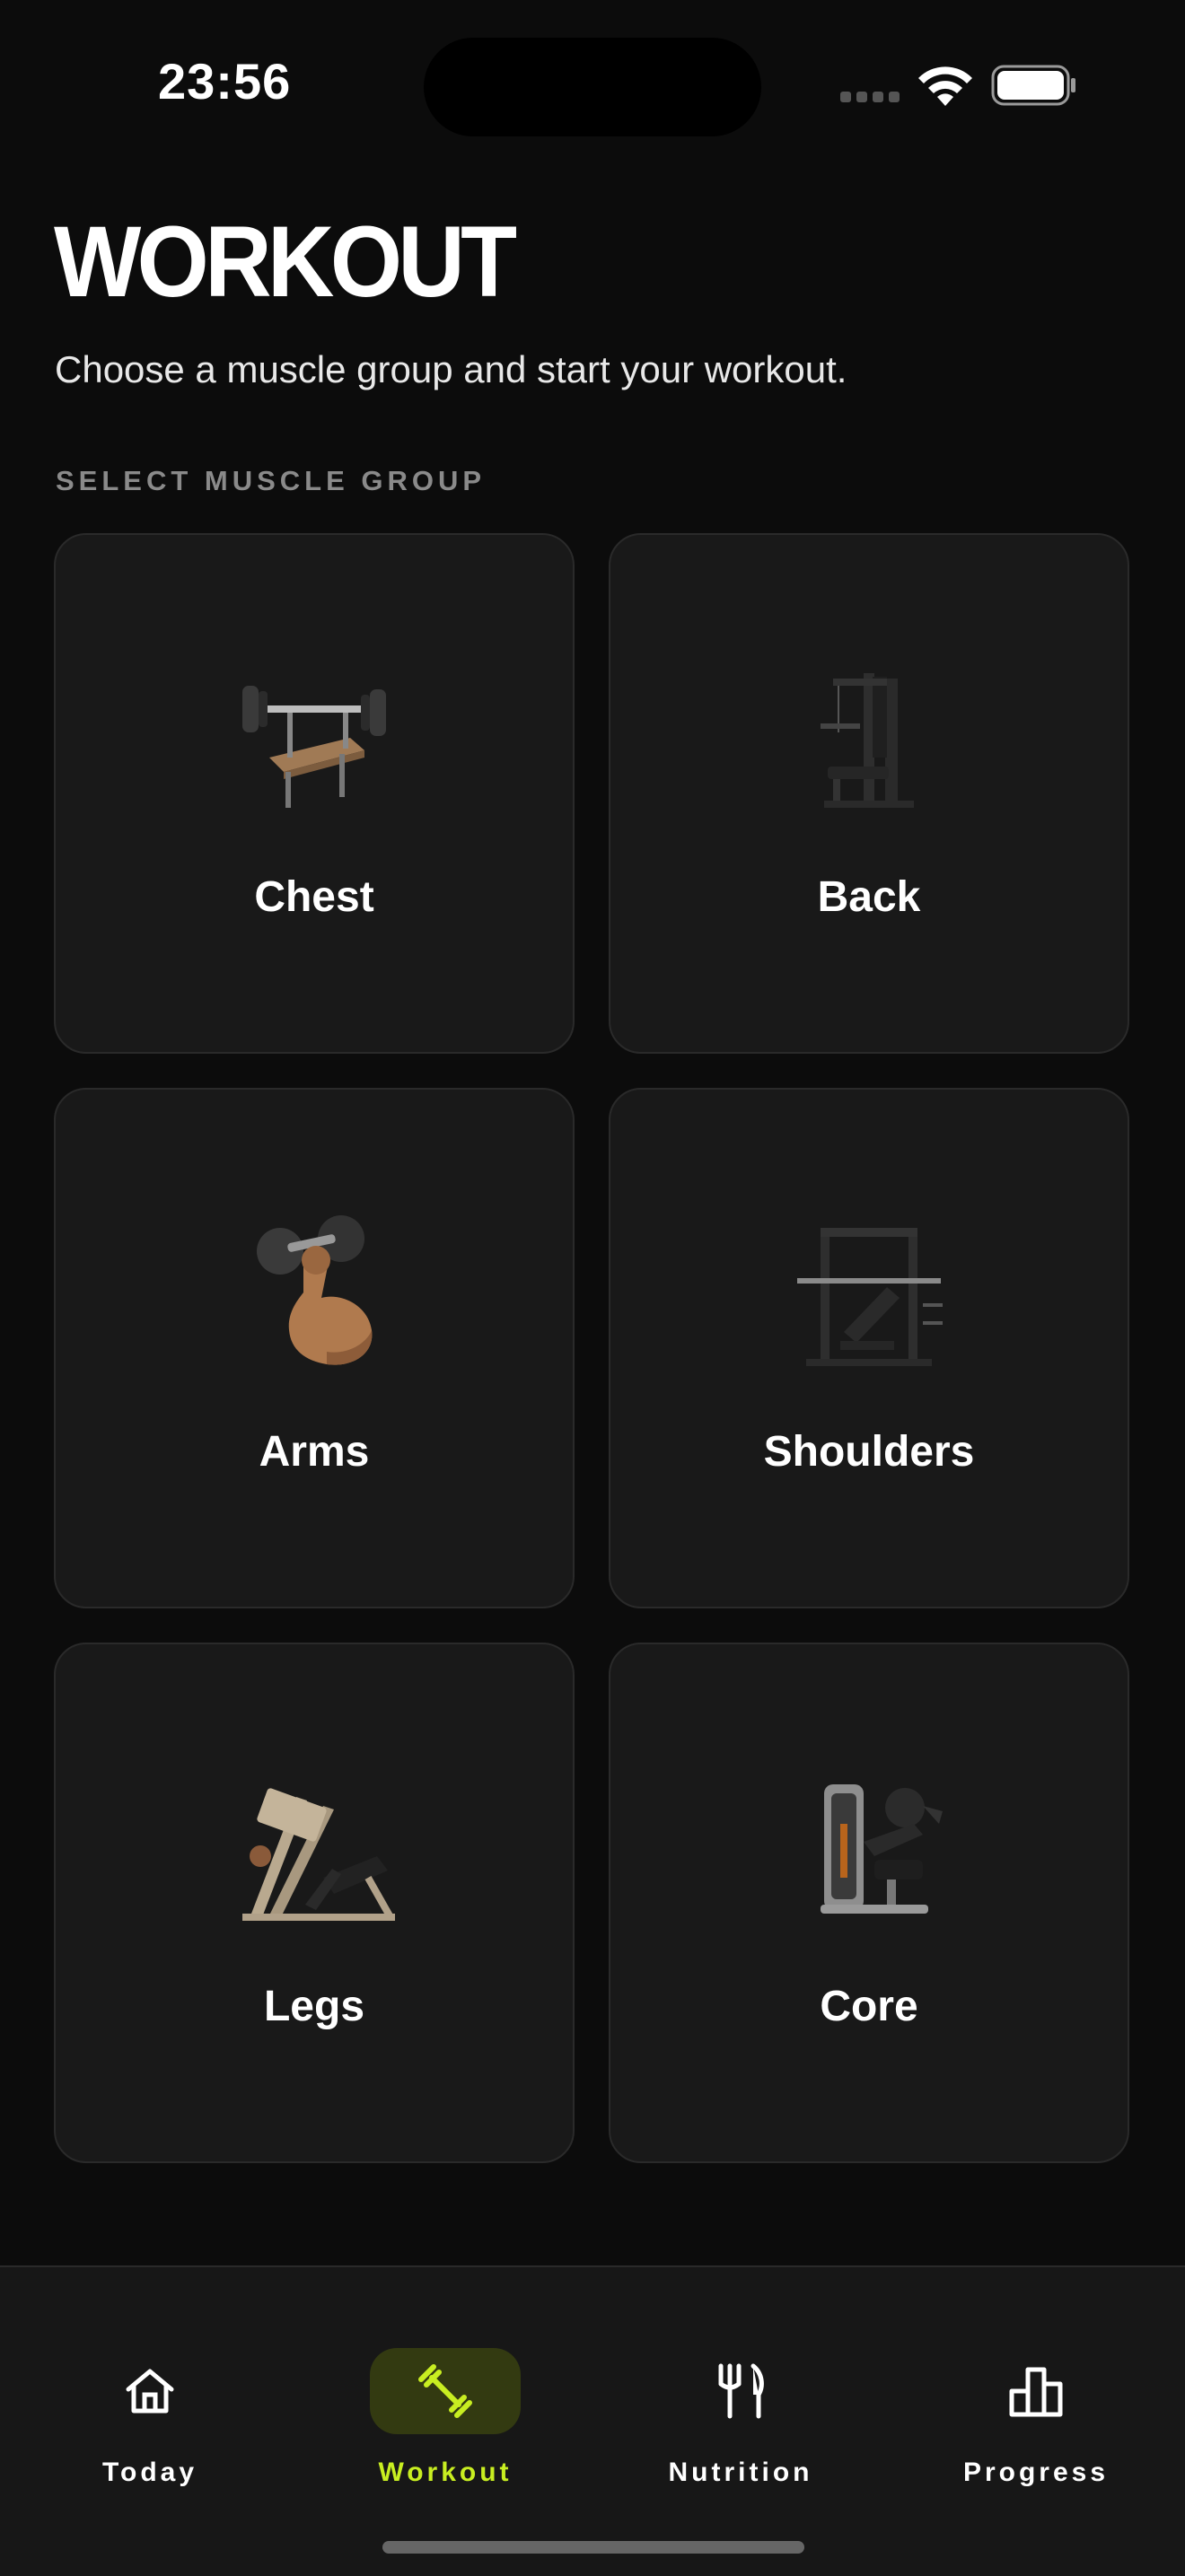 Image resolution: width=1185 pixels, height=2576 pixels. What do you see at coordinates (1033, 85) in the screenshot?
I see `battery-icon` at bounding box center [1033, 85].